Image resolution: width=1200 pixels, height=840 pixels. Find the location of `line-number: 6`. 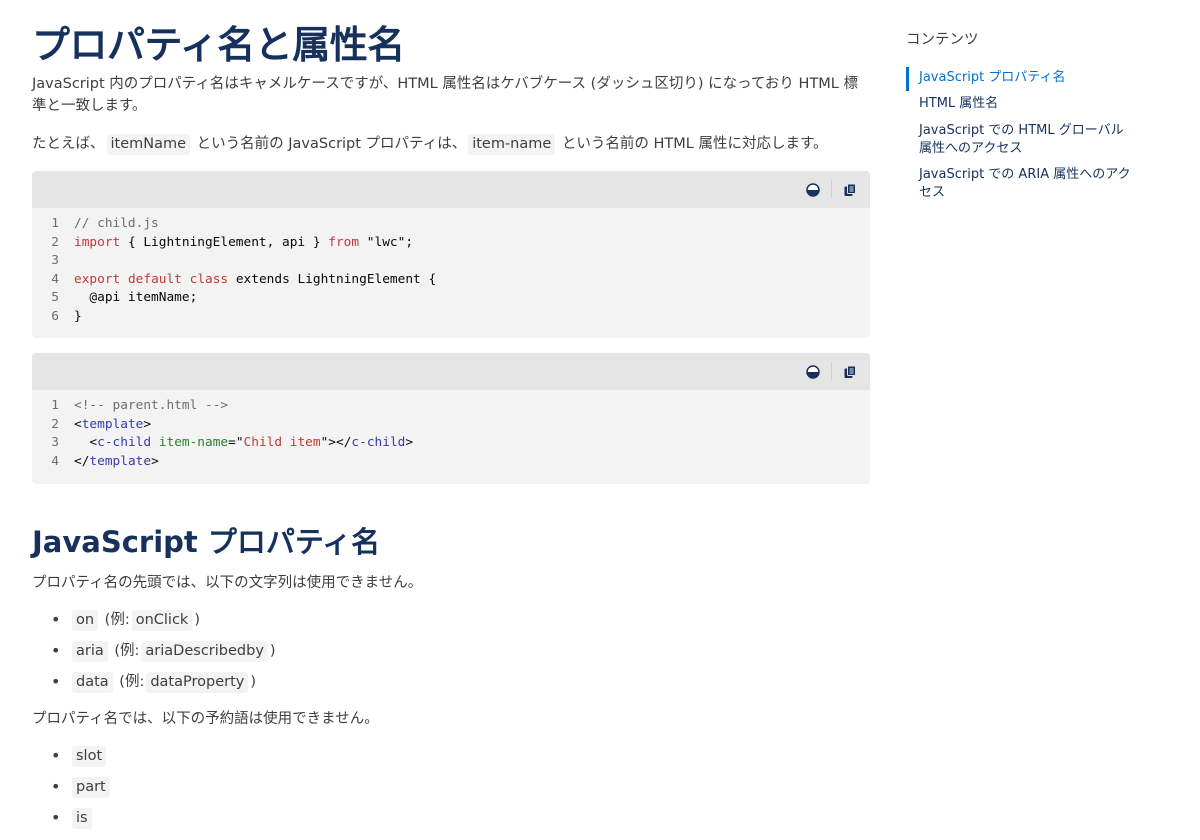

line-number: 6 is located at coordinates (55, 316).